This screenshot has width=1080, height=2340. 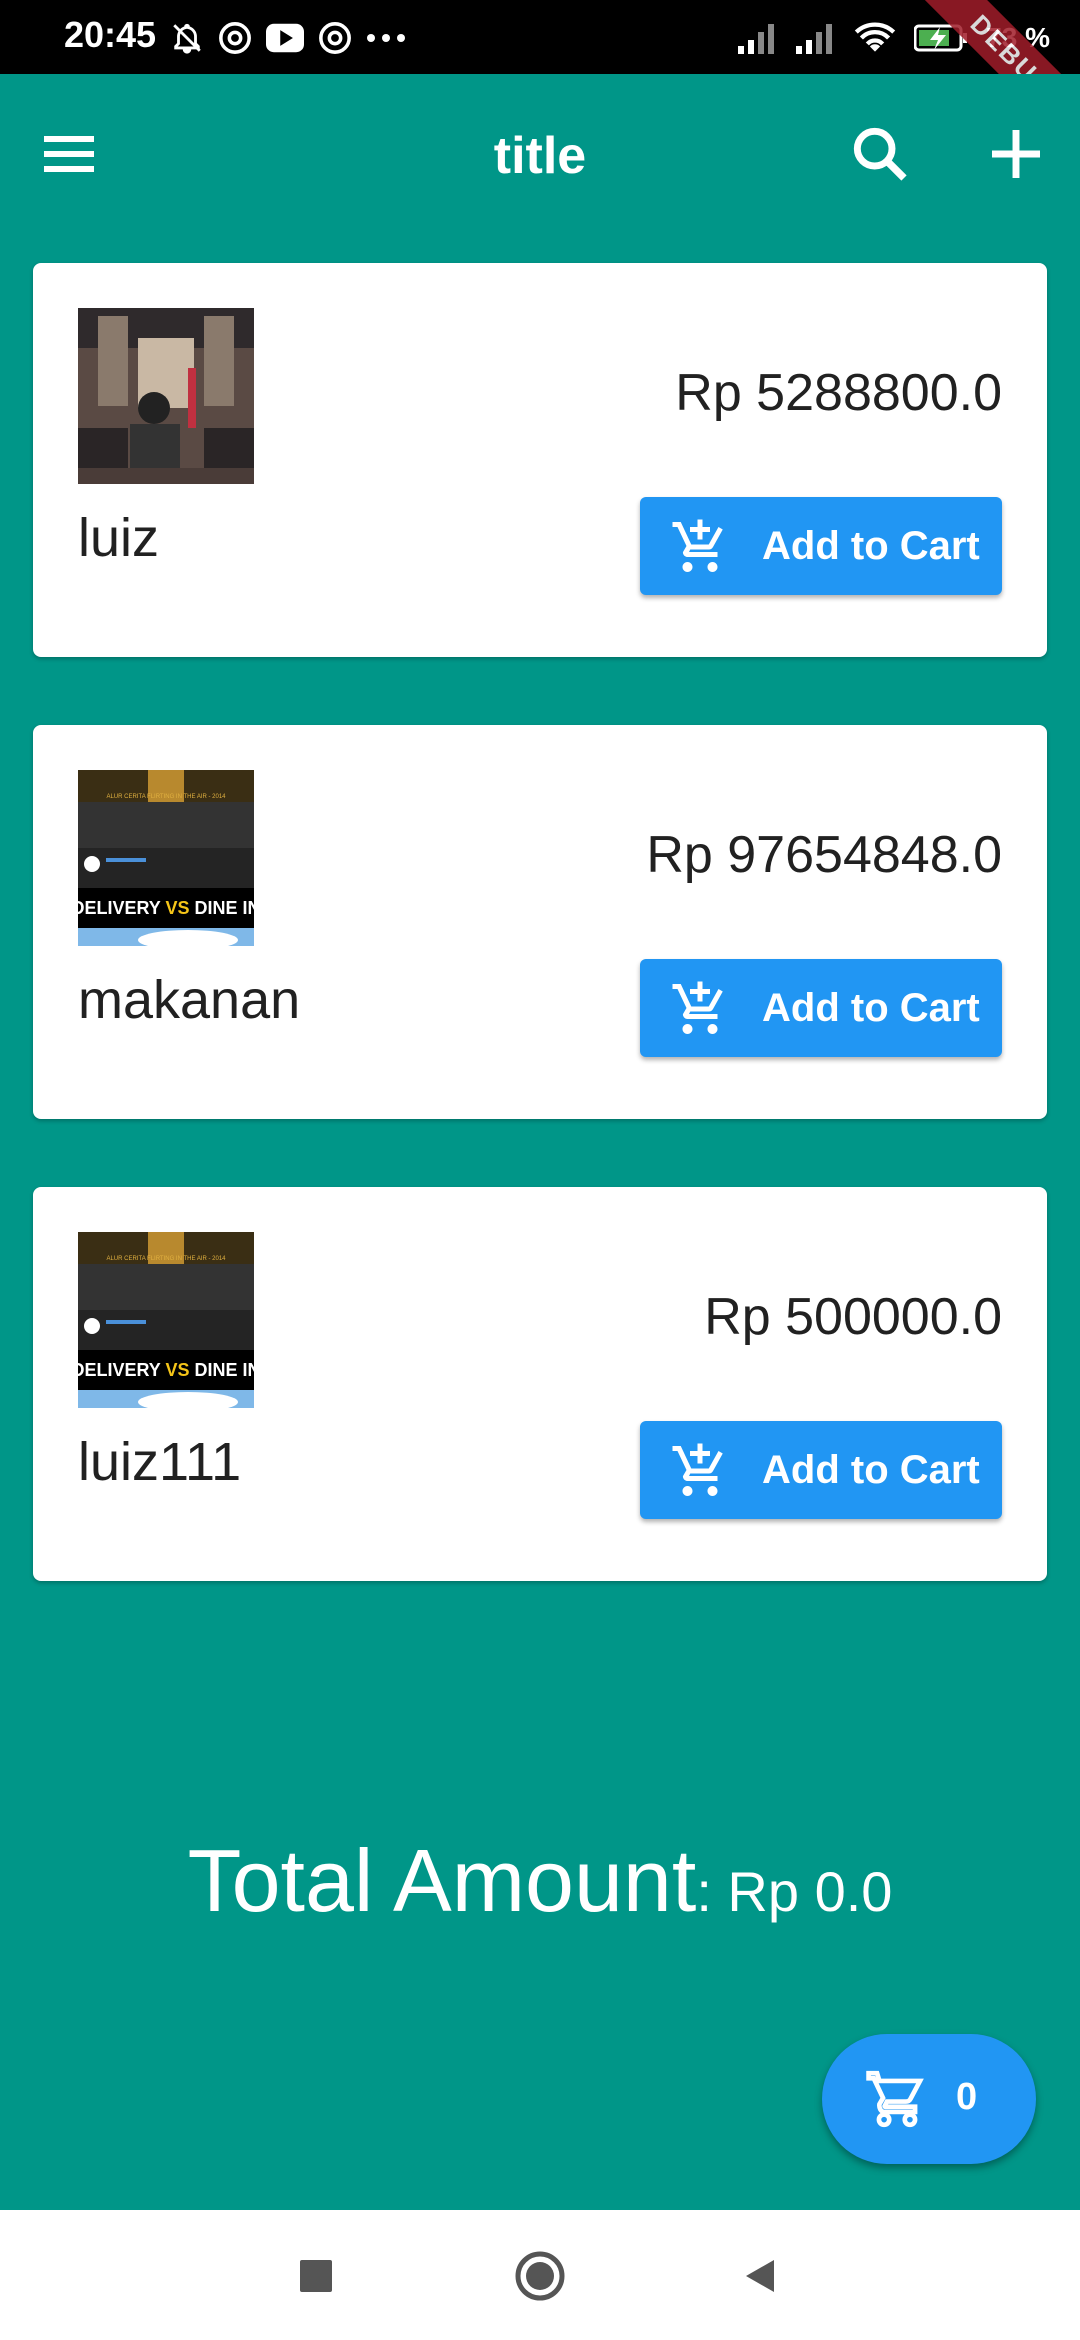 What do you see at coordinates (119, 538) in the screenshot?
I see `product-name: luiz` at bounding box center [119, 538].